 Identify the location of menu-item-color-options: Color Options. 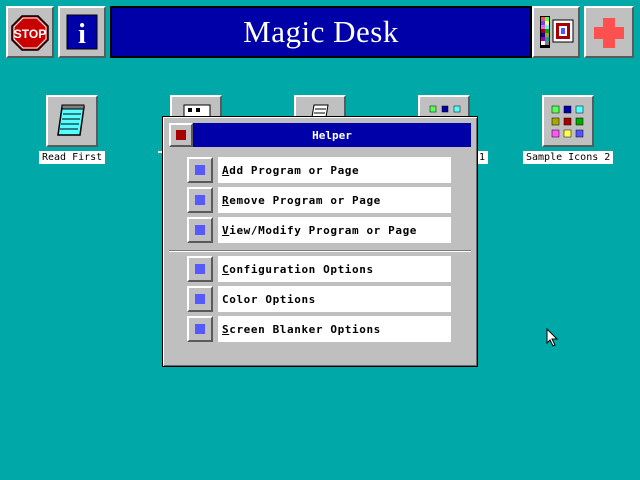
(319, 299).